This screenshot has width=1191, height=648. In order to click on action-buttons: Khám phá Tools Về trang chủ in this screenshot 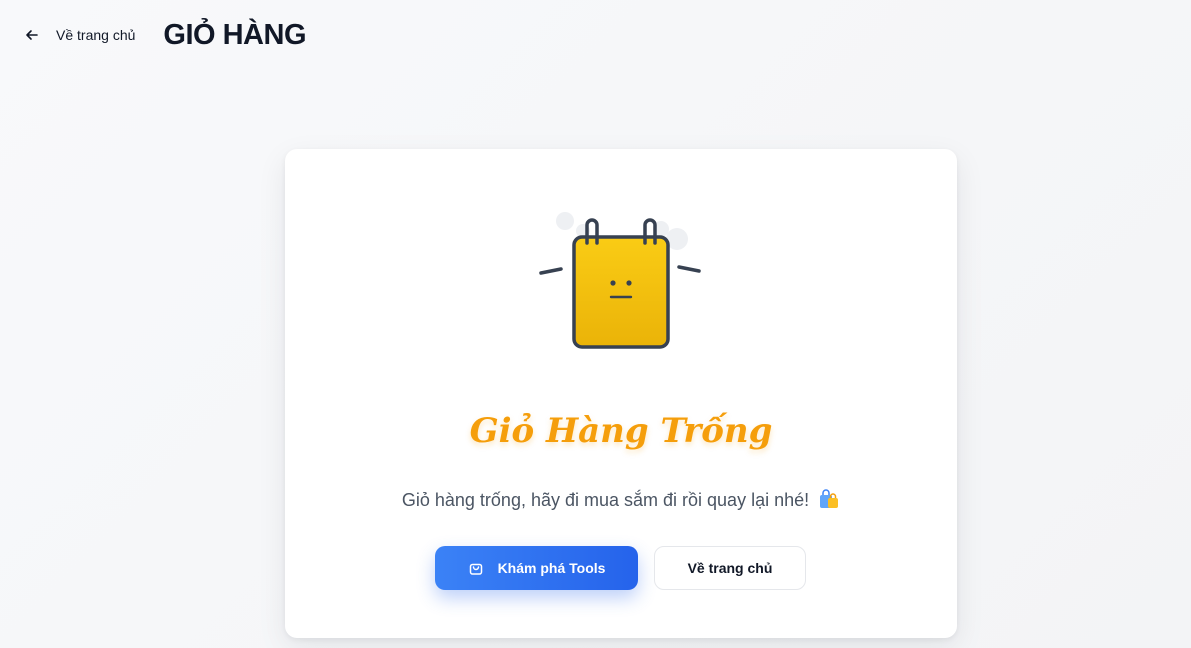, I will do `click(620, 568)`.